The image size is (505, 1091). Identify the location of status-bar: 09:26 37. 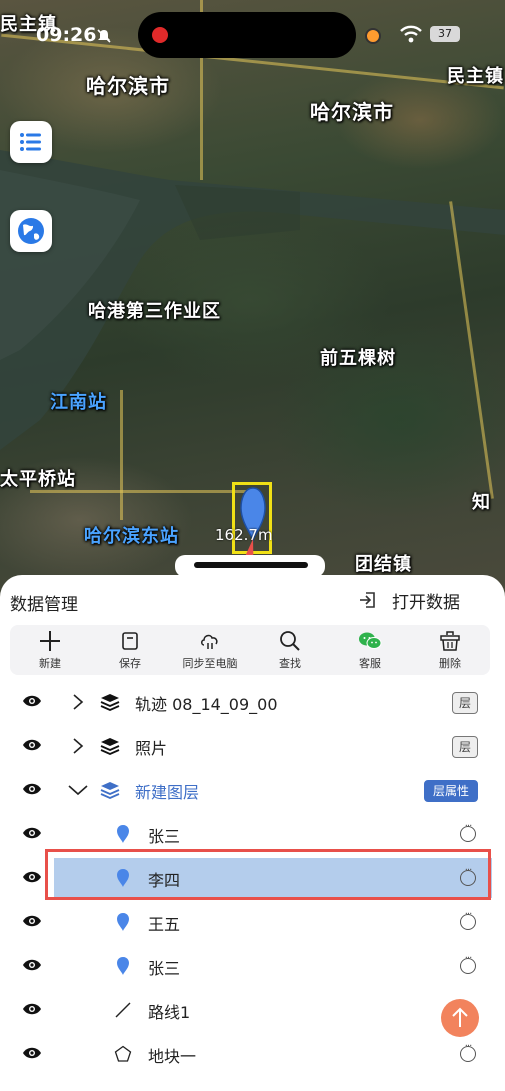
(252, 30).